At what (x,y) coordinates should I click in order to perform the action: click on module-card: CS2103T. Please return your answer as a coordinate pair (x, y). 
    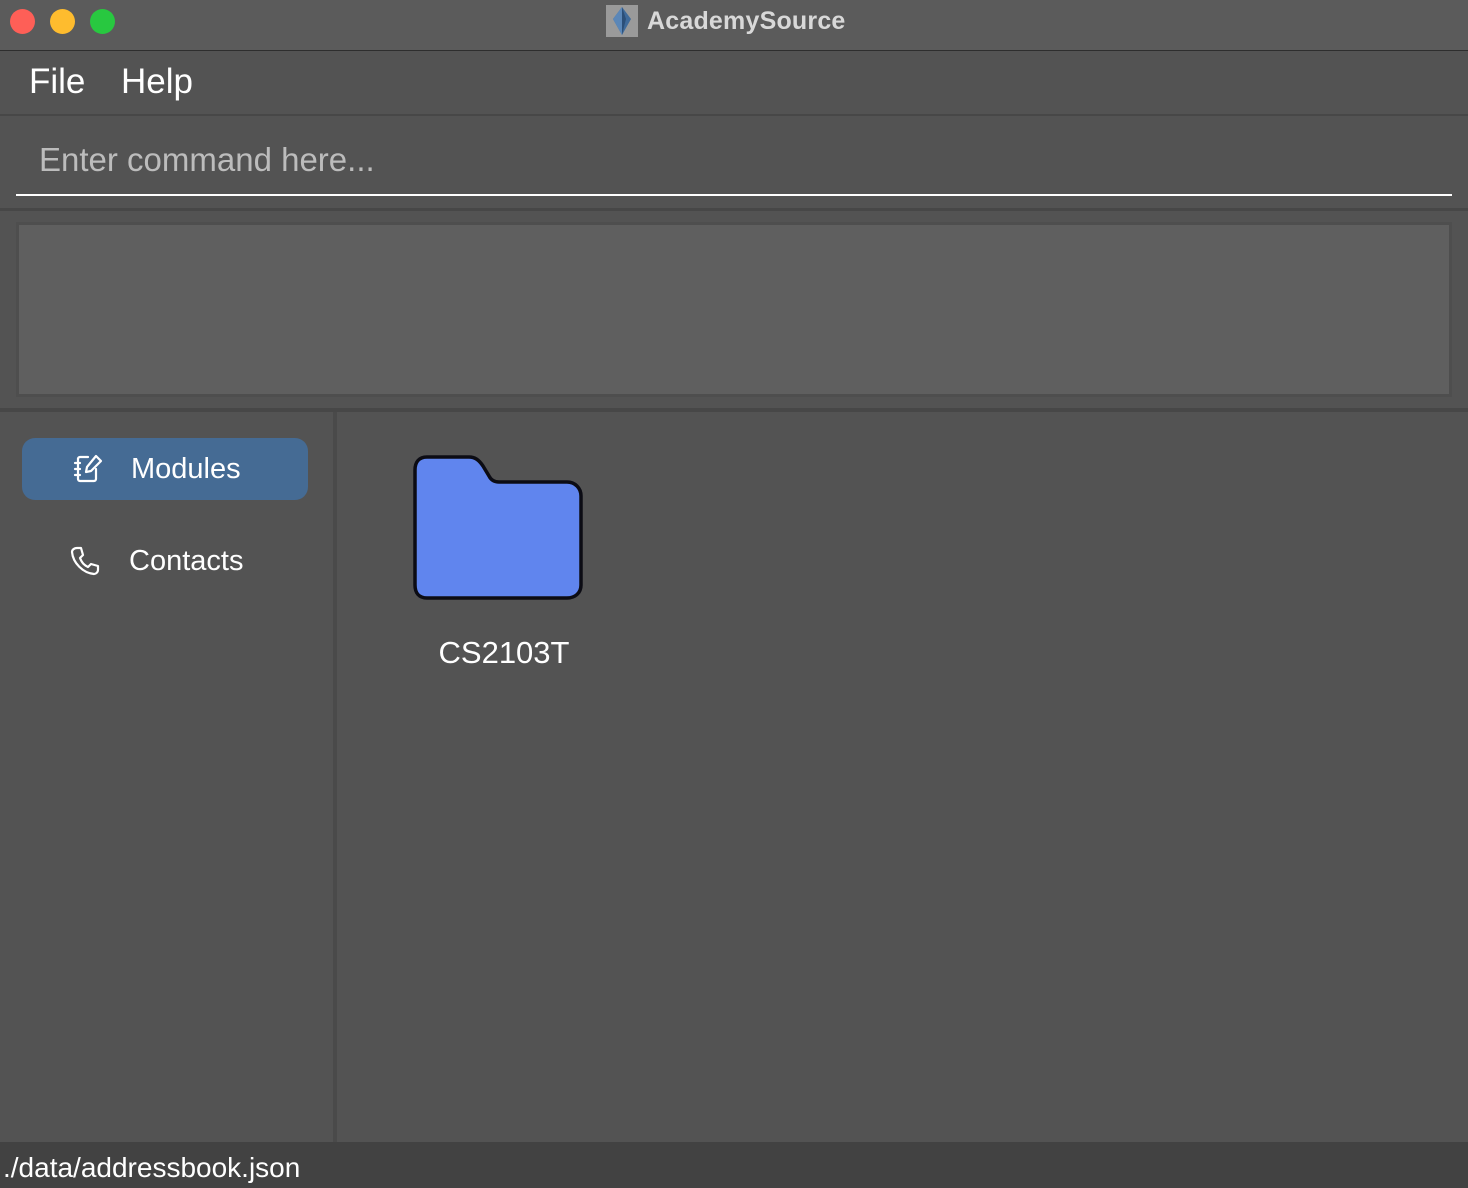
    Looking at the image, I should click on (504, 565).